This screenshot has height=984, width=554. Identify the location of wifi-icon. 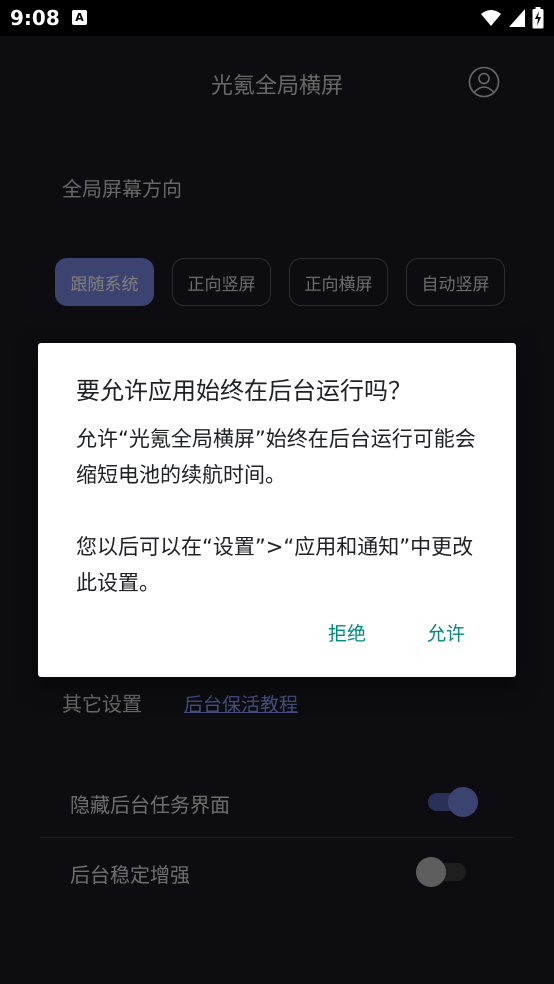
(491, 18).